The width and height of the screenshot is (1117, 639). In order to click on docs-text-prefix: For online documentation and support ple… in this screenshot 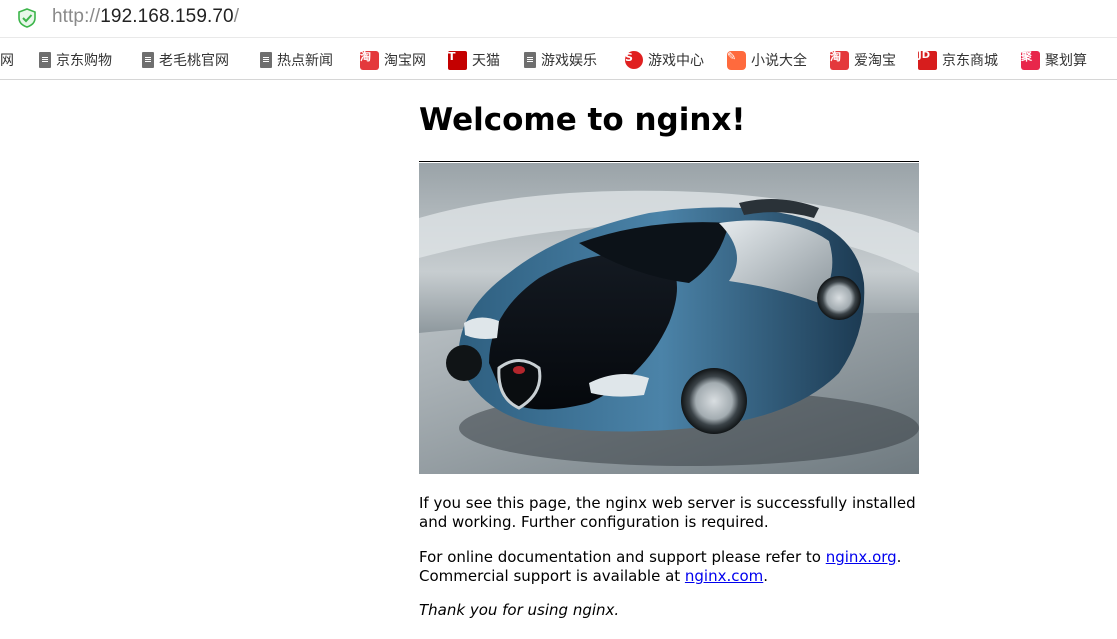, I will do `click(622, 557)`.